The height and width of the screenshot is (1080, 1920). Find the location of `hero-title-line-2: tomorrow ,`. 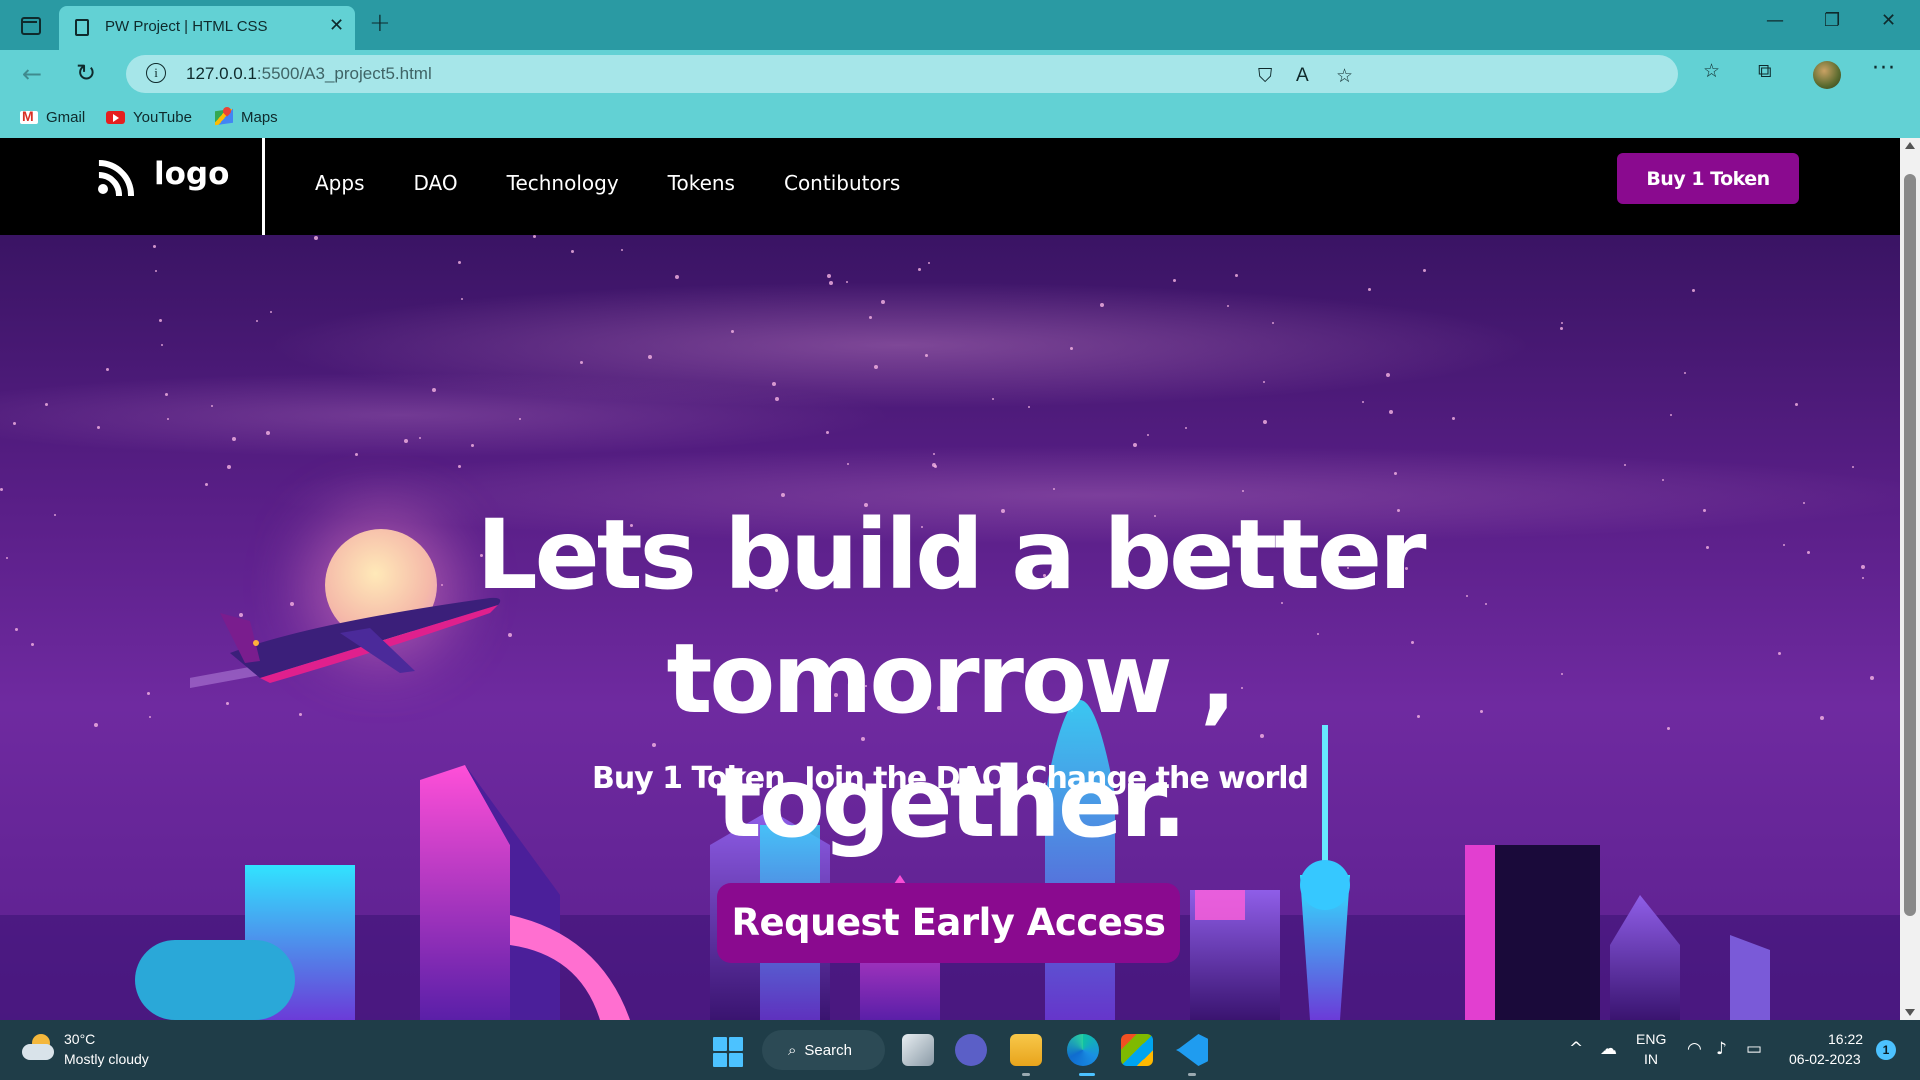

hero-title-line-2: tomorrow , is located at coordinates (951, 679).